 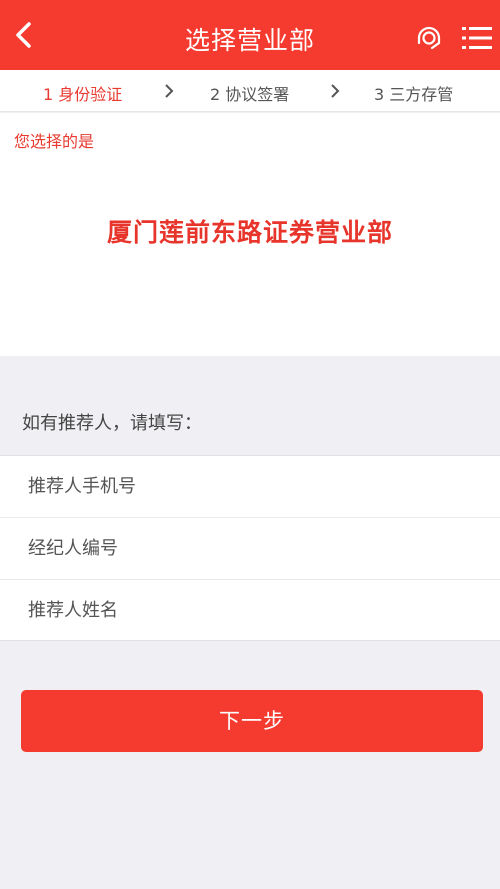 What do you see at coordinates (83, 94) in the screenshot?
I see `step-identity-verification: 1 身份验证` at bounding box center [83, 94].